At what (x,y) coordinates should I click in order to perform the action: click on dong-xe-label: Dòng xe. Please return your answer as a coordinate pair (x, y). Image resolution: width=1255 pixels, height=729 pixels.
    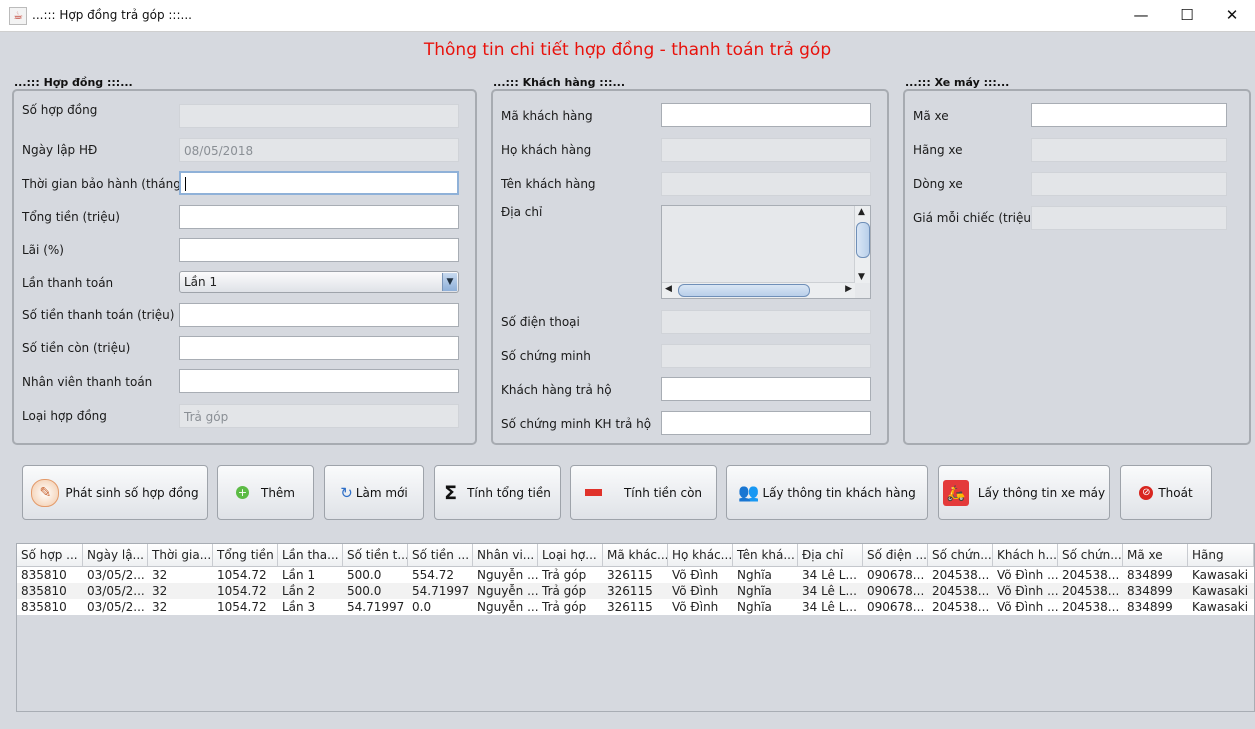
    Looking at the image, I should click on (938, 184).